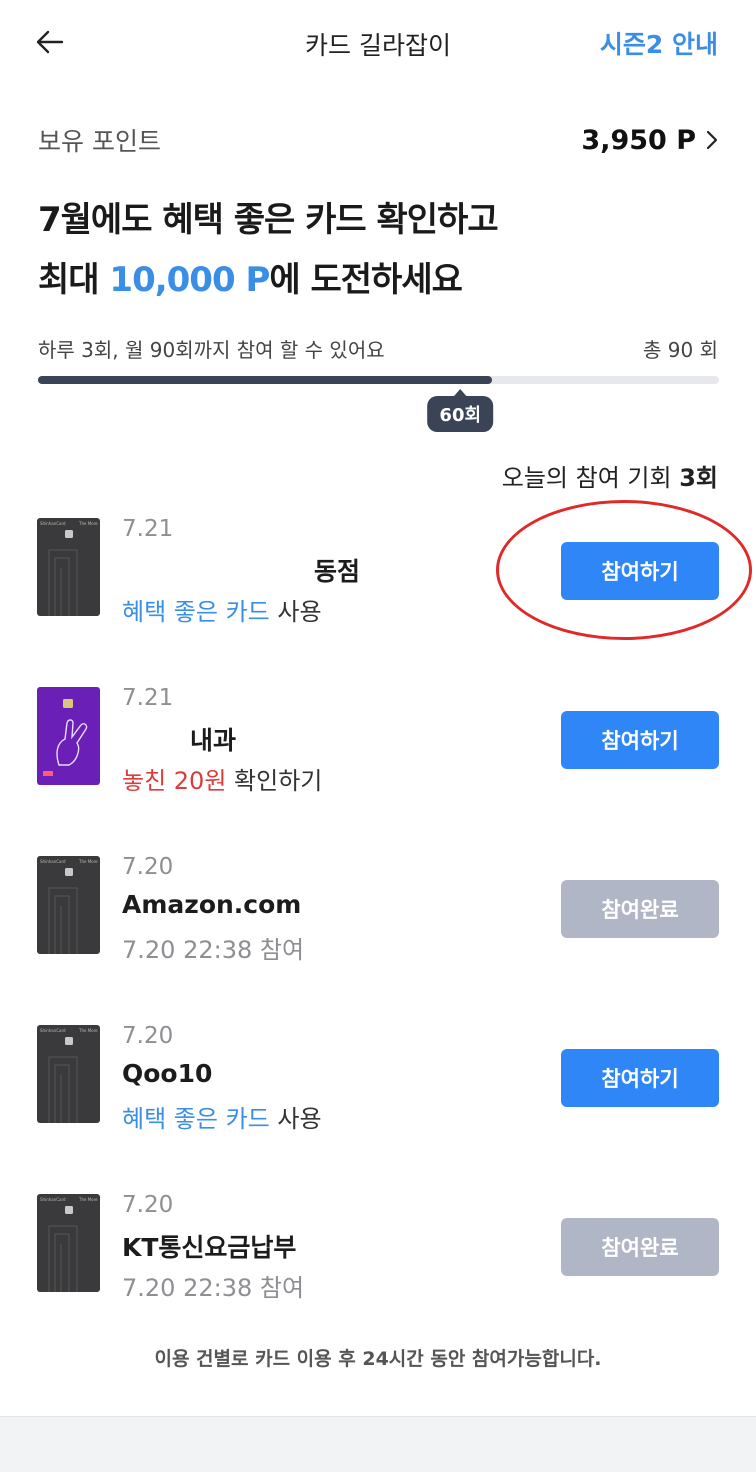 The height and width of the screenshot is (1472, 756). What do you see at coordinates (638, 140) in the screenshot?
I see `points-value: 3,950 P` at bounding box center [638, 140].